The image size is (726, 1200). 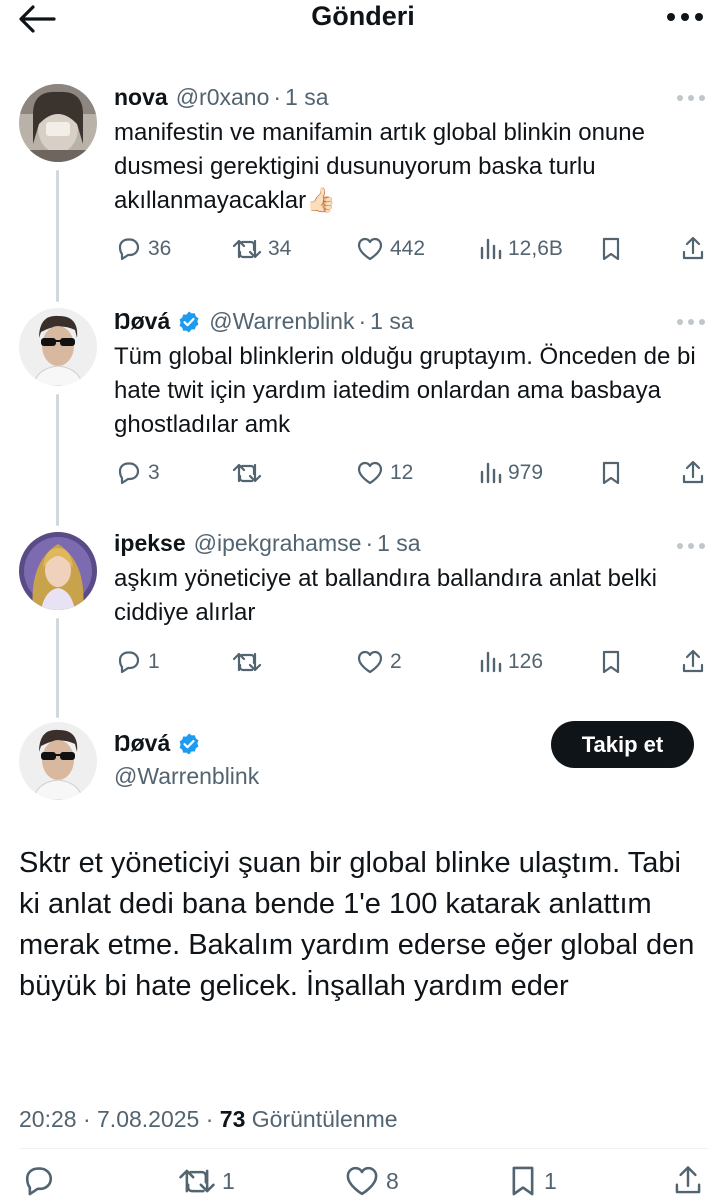 What do you see at coordinates (402, 472) in the screenshot?
I see `like-count: 12` at bounding box center [402, 472].